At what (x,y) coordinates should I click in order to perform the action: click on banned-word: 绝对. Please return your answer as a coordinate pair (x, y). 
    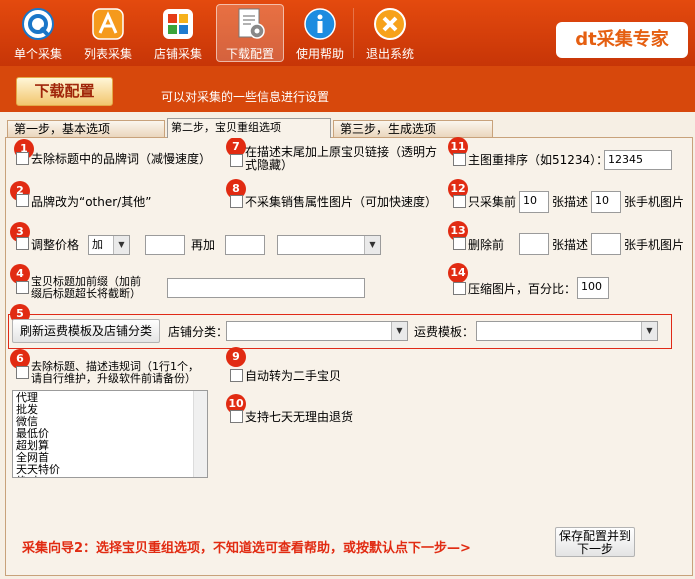
    Looking at the image, I should click on (110, 477).